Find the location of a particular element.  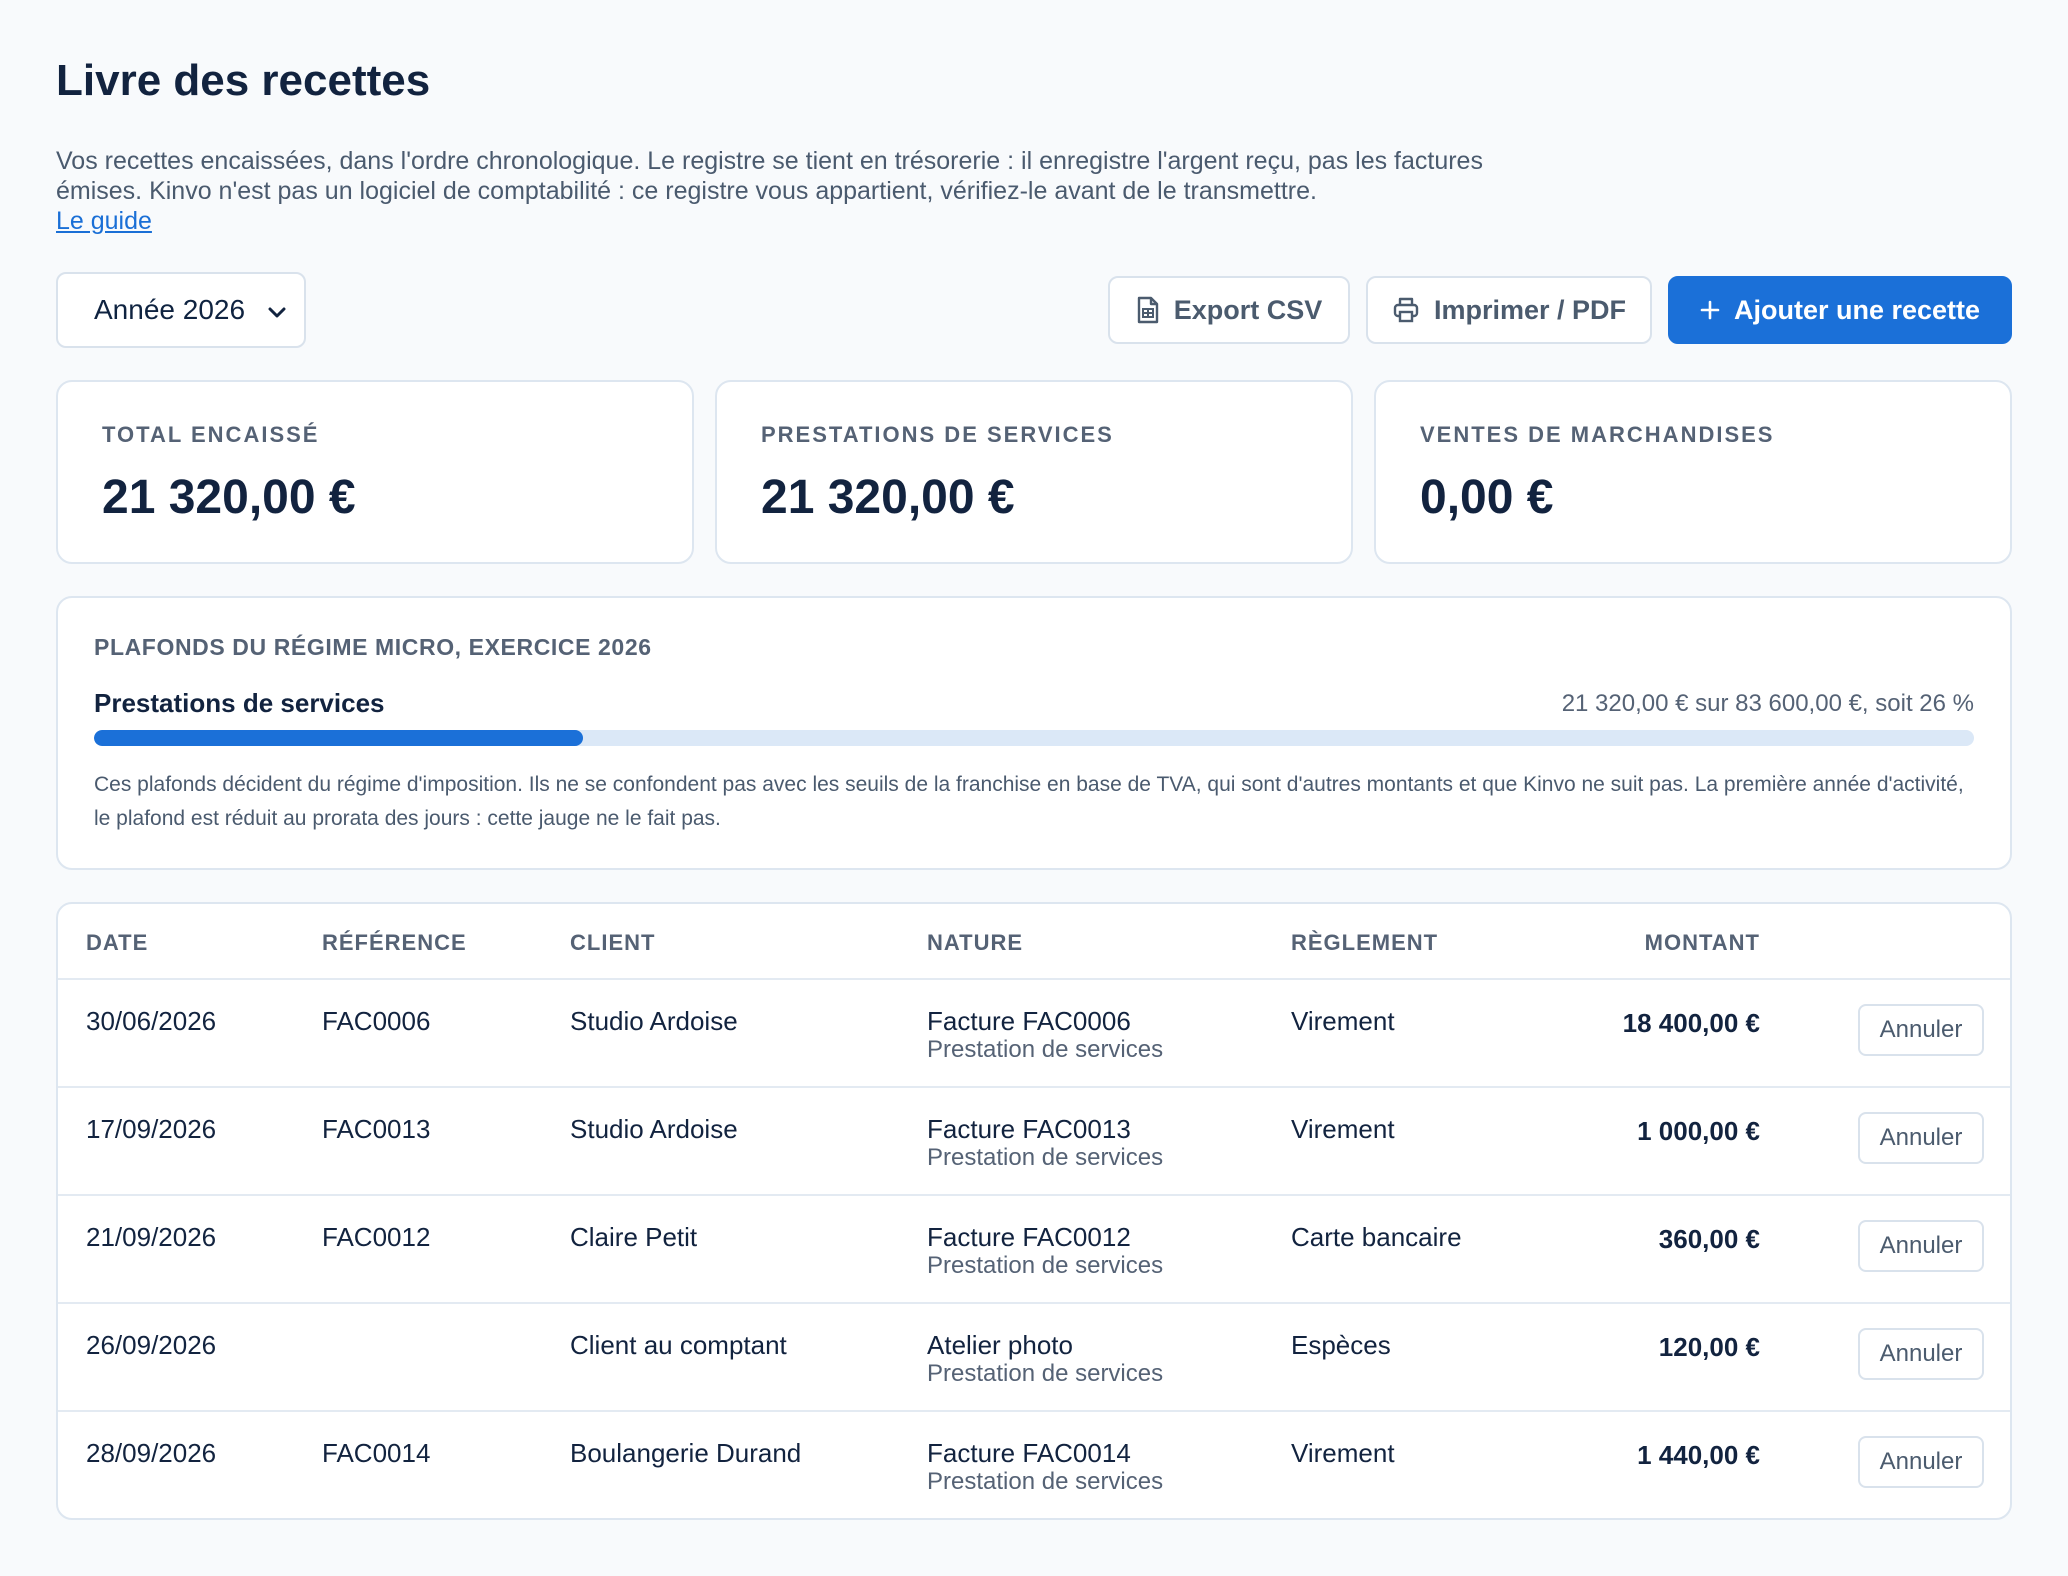

cell-montant: 360,00 € is located at coordinates (1709, 1239).